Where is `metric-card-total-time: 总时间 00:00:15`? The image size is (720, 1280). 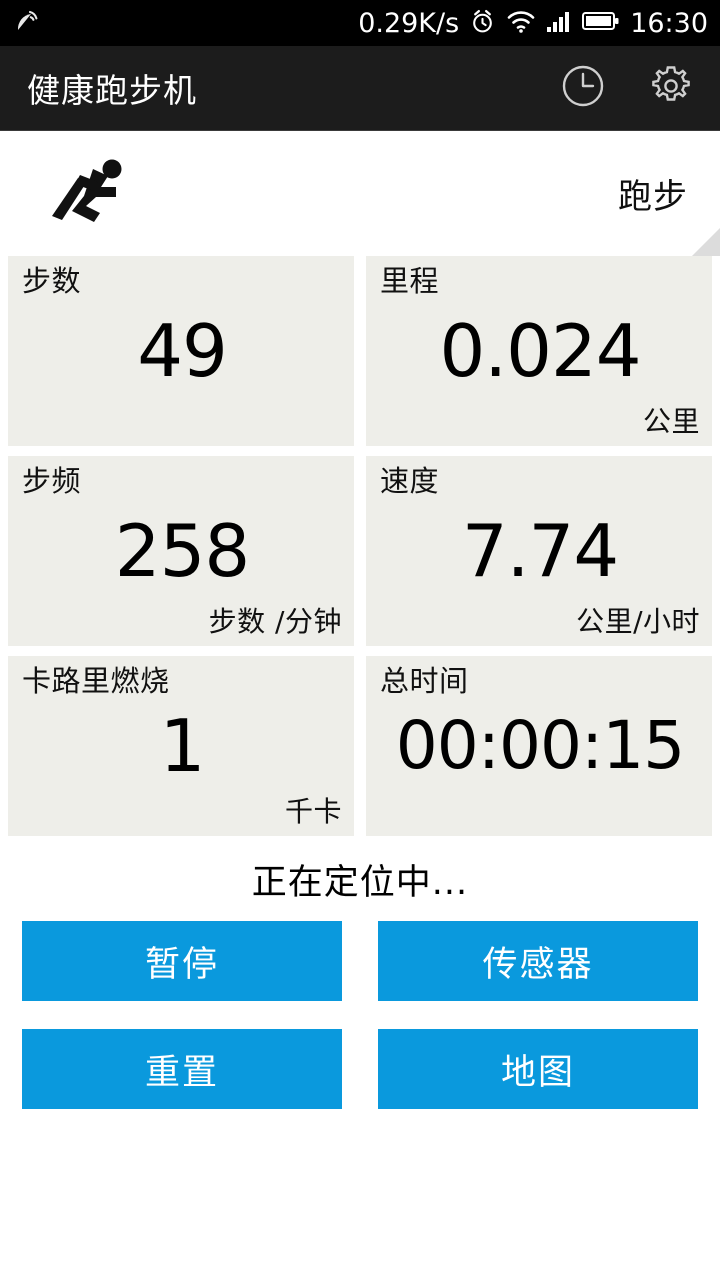 metric-card-total-time: 总时间 00:00:15 is located at coordinates (539, 746).